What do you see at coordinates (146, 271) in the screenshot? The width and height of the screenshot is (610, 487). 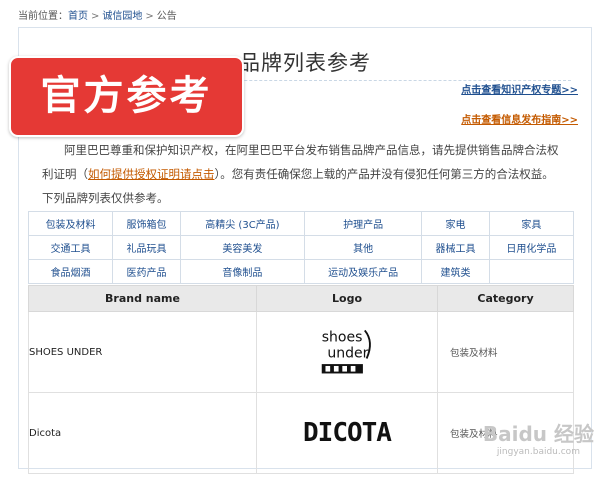 I see `category-cell: 医药产品` at bounding box center [146, 271].